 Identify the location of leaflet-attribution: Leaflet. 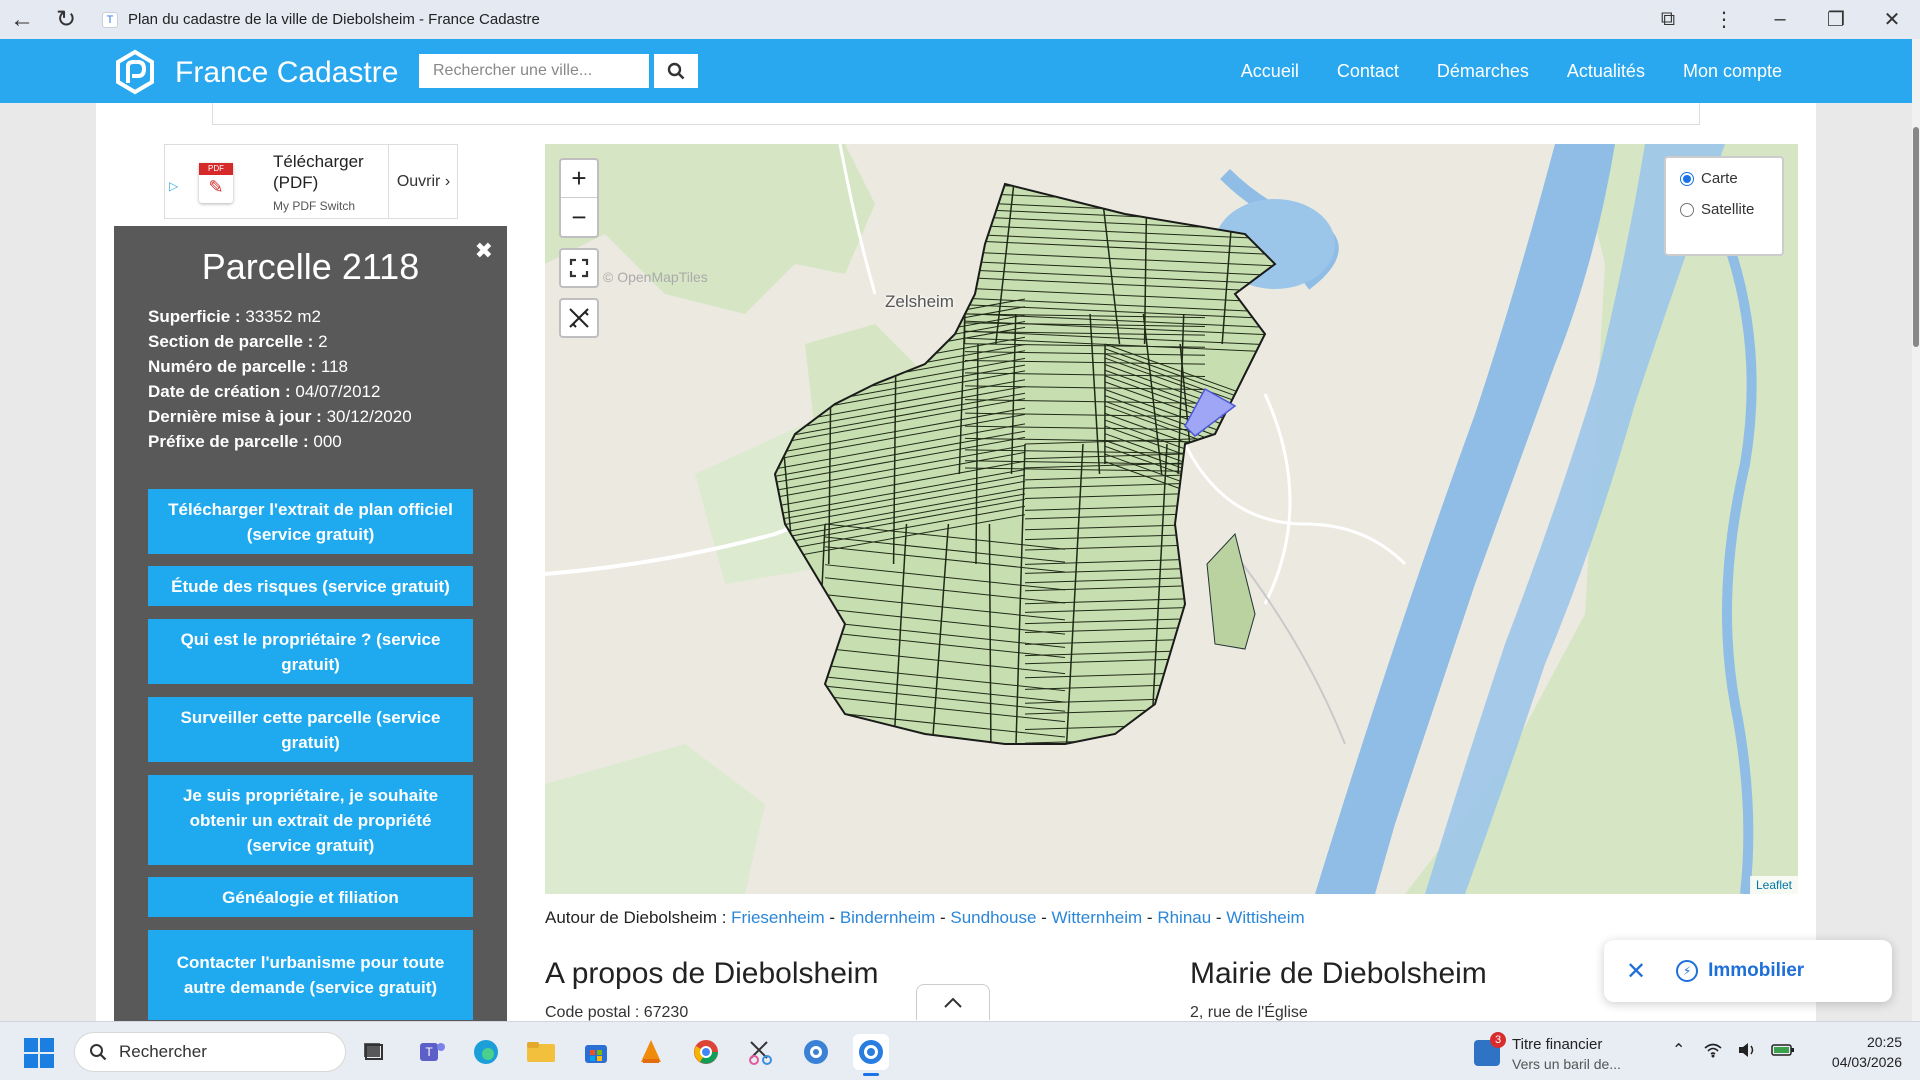
(1773, 885).